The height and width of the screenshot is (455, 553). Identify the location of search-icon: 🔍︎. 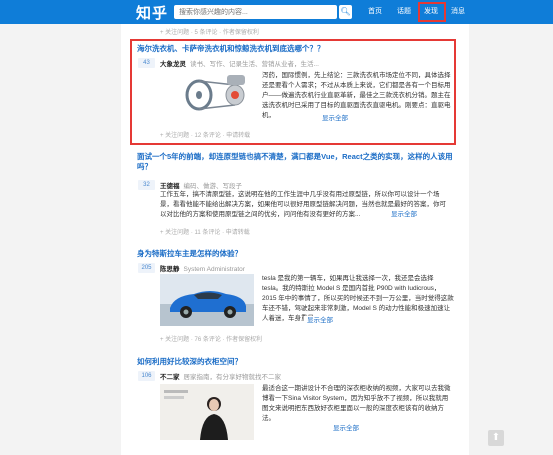
(345, 11).